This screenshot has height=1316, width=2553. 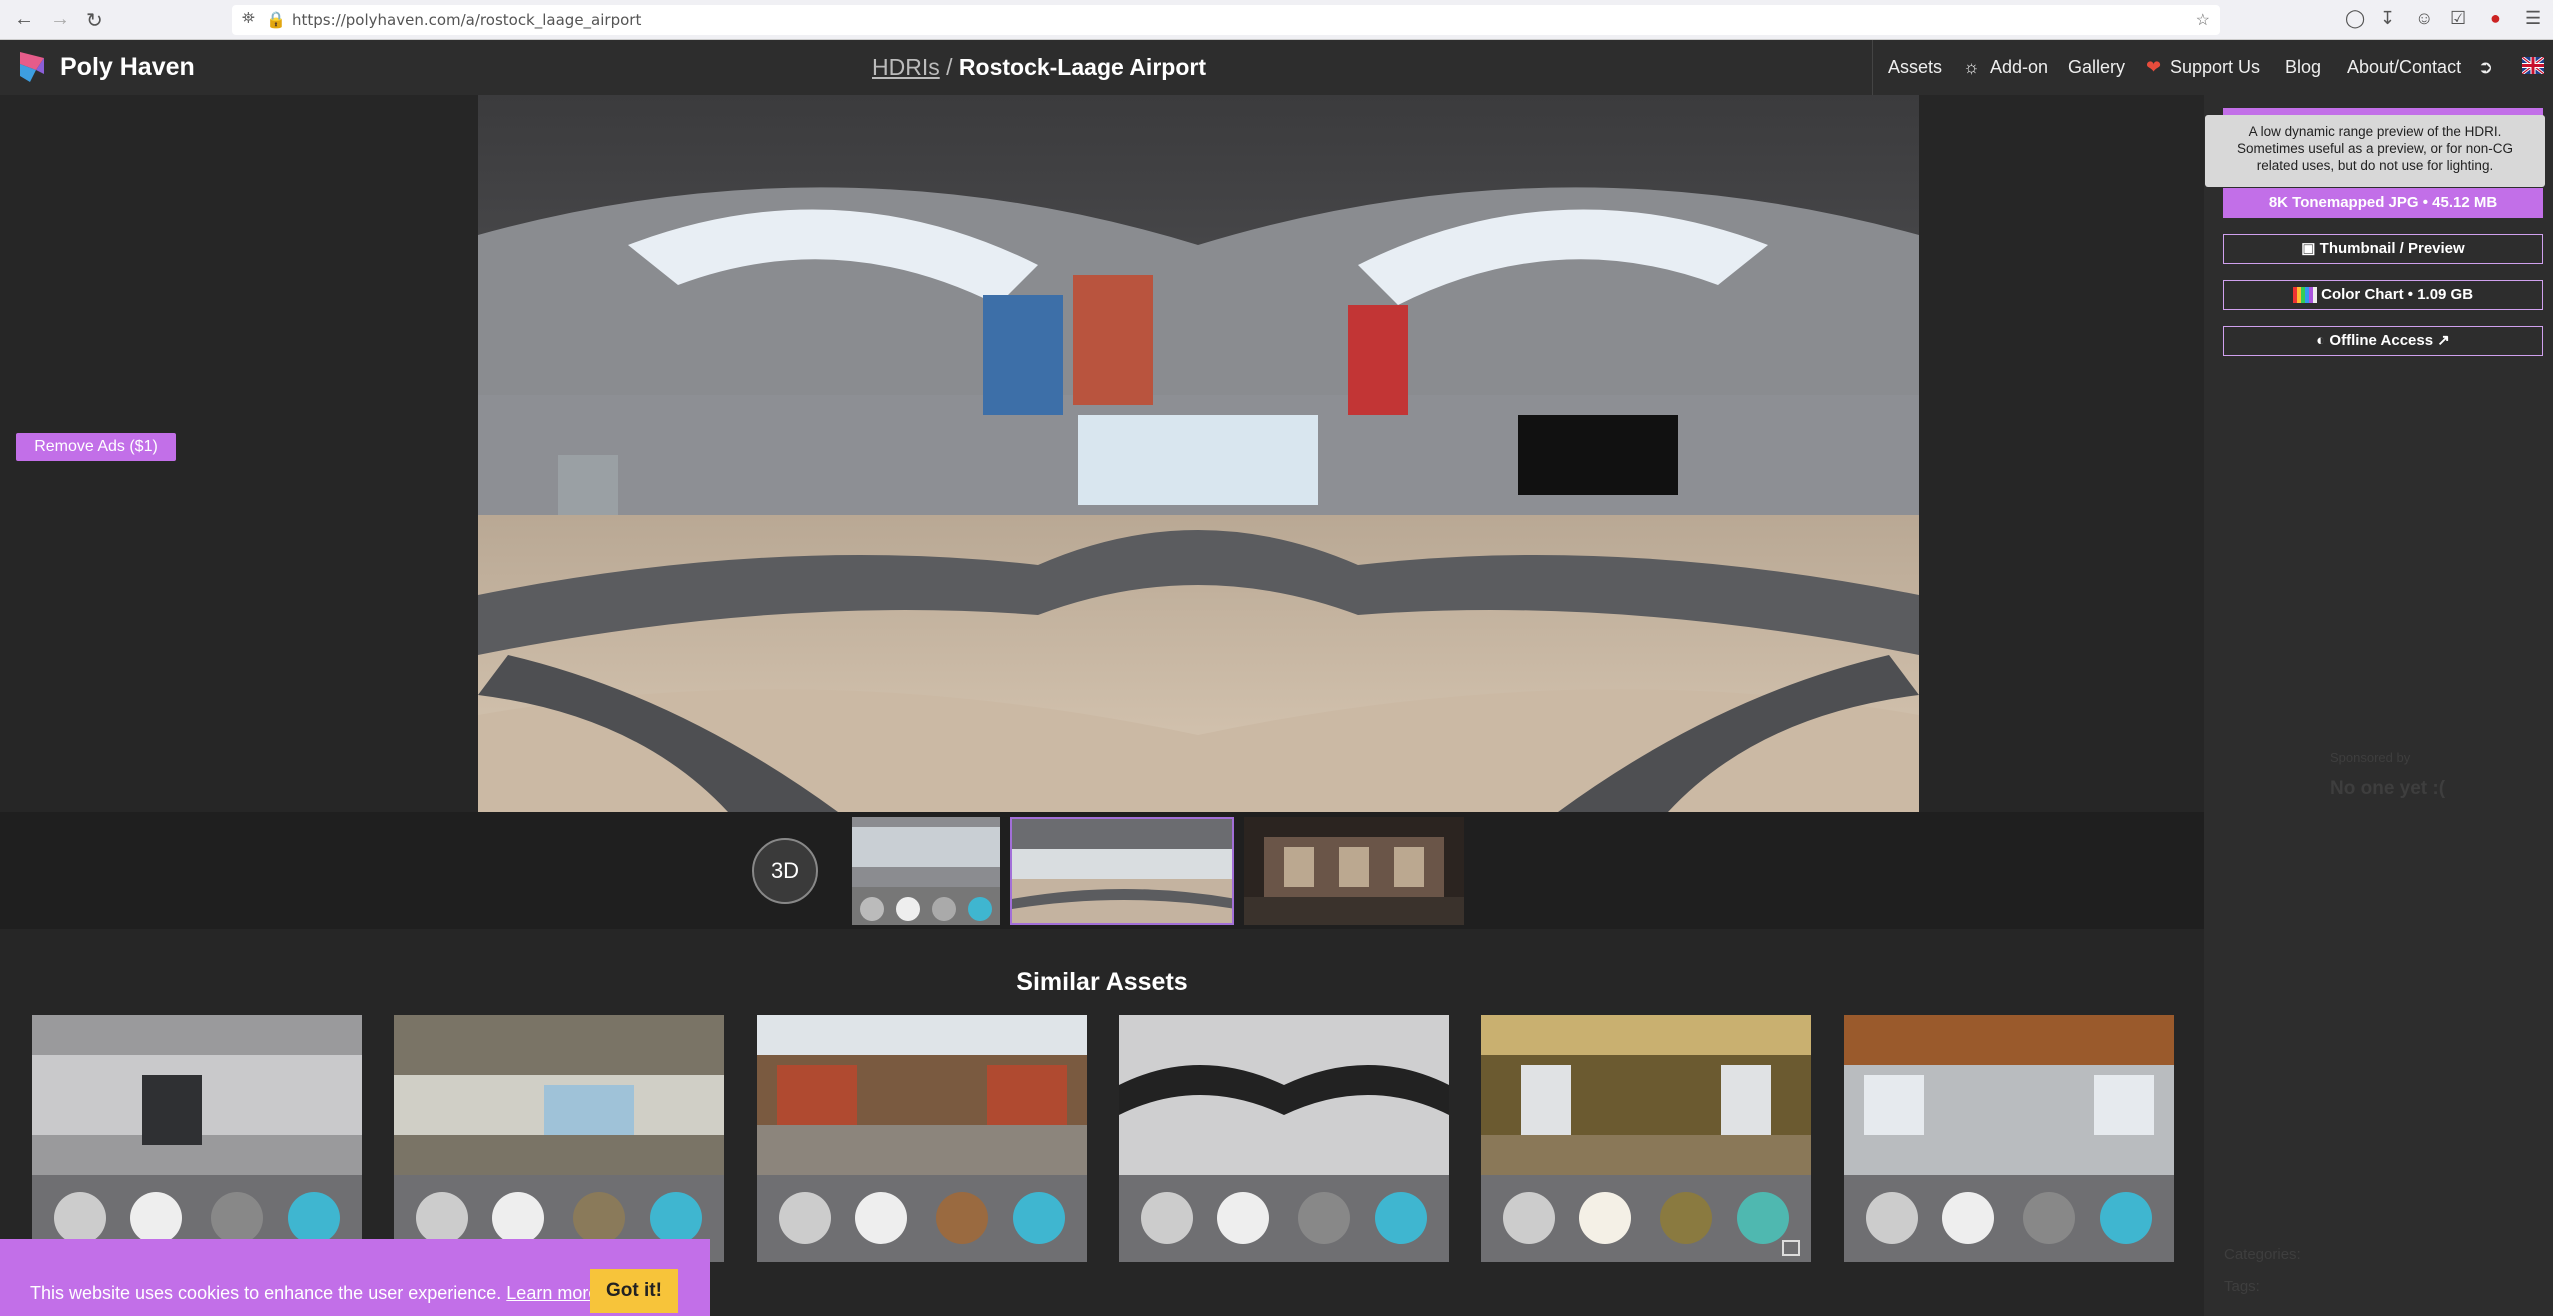 I want to click on menu-blog: Blog, so click(x=2303, y=67).